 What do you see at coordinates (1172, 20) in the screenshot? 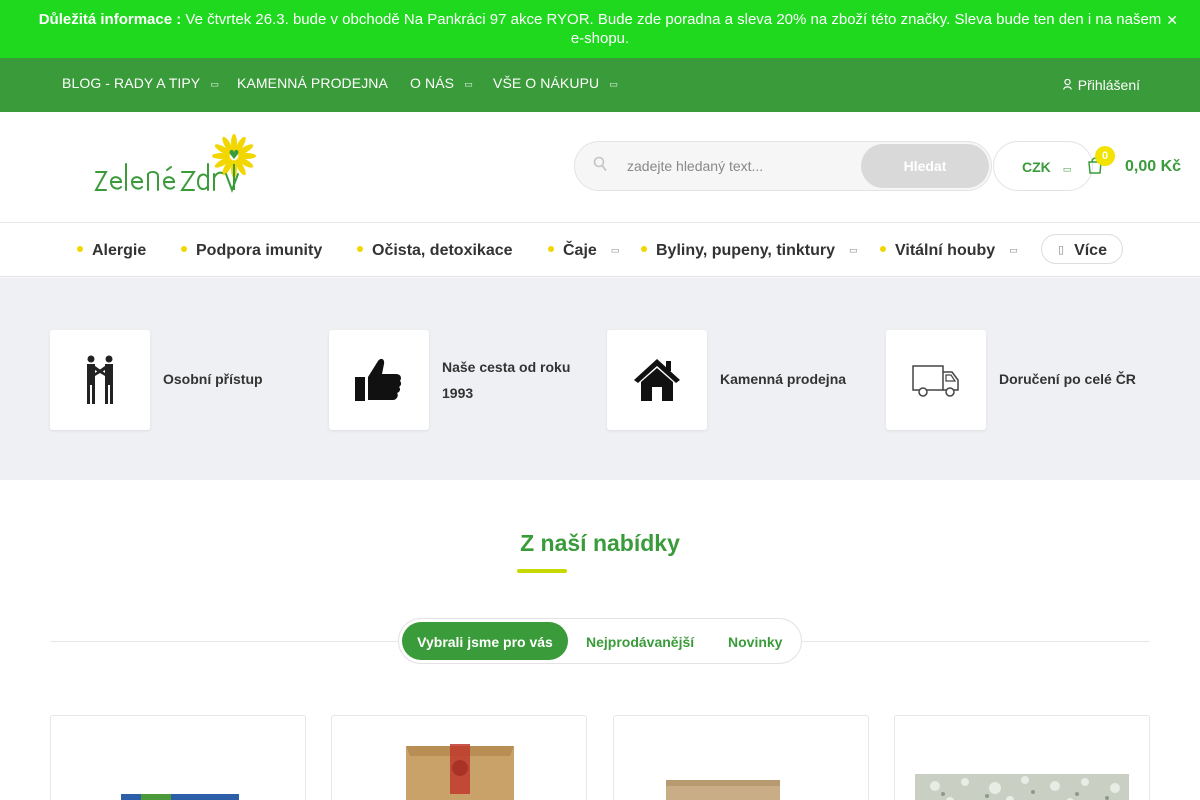
I see `close-icon: ✕` at bounding box center [1172, 20].